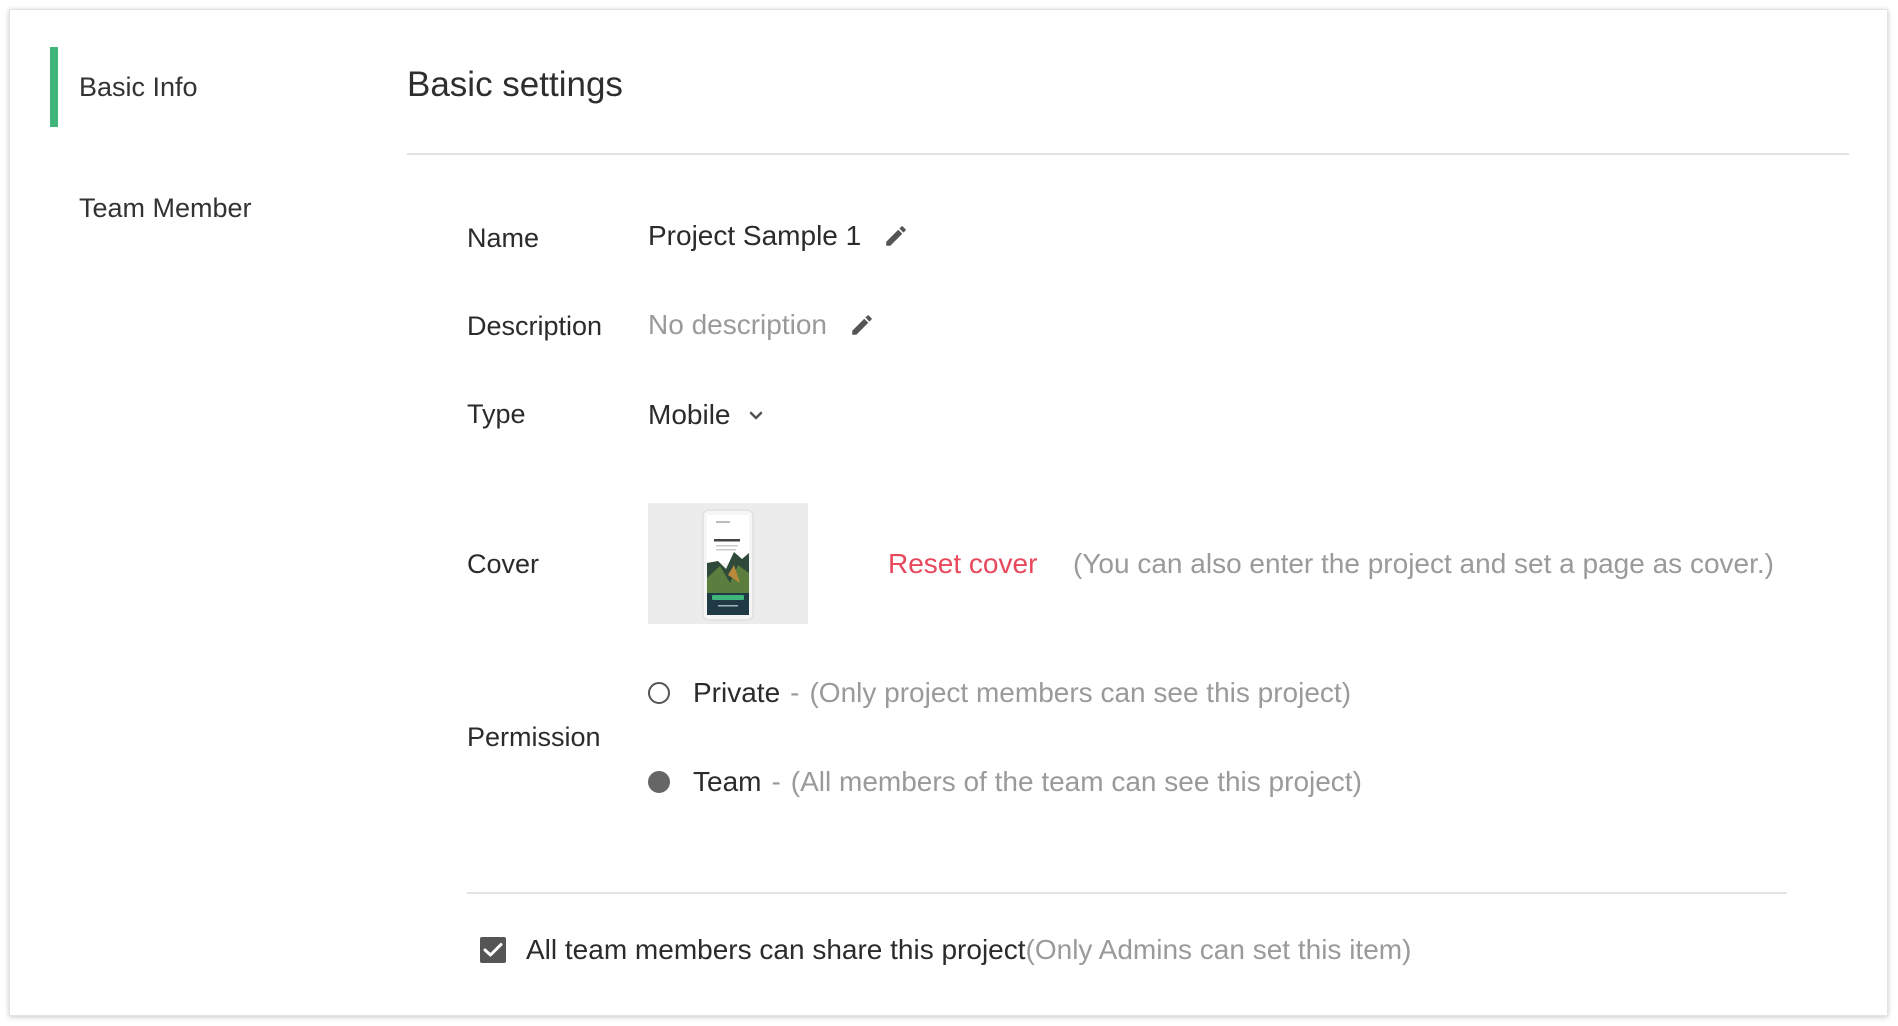 The width and height of the screenshot is (1898, 1026). I want to click on name-value: Project Sample 1, so click(755, 235).